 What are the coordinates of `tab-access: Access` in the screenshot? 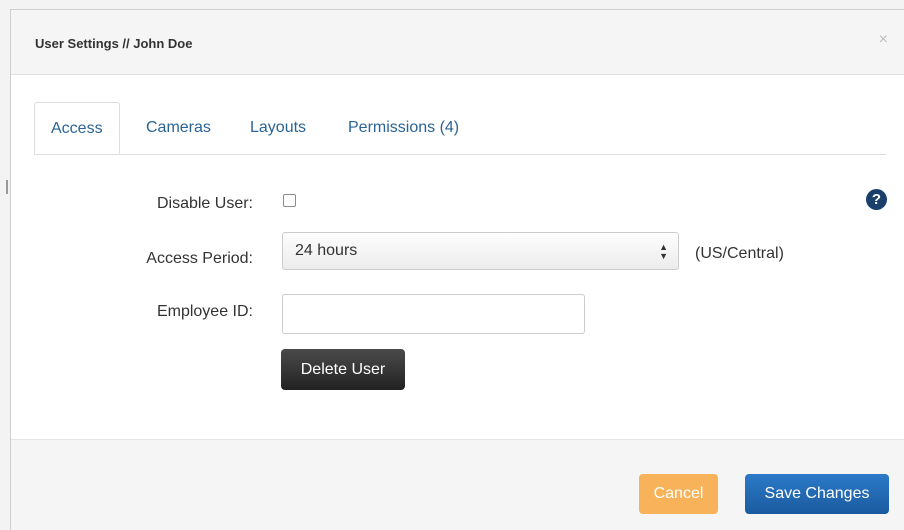 It's located at (77, 128).